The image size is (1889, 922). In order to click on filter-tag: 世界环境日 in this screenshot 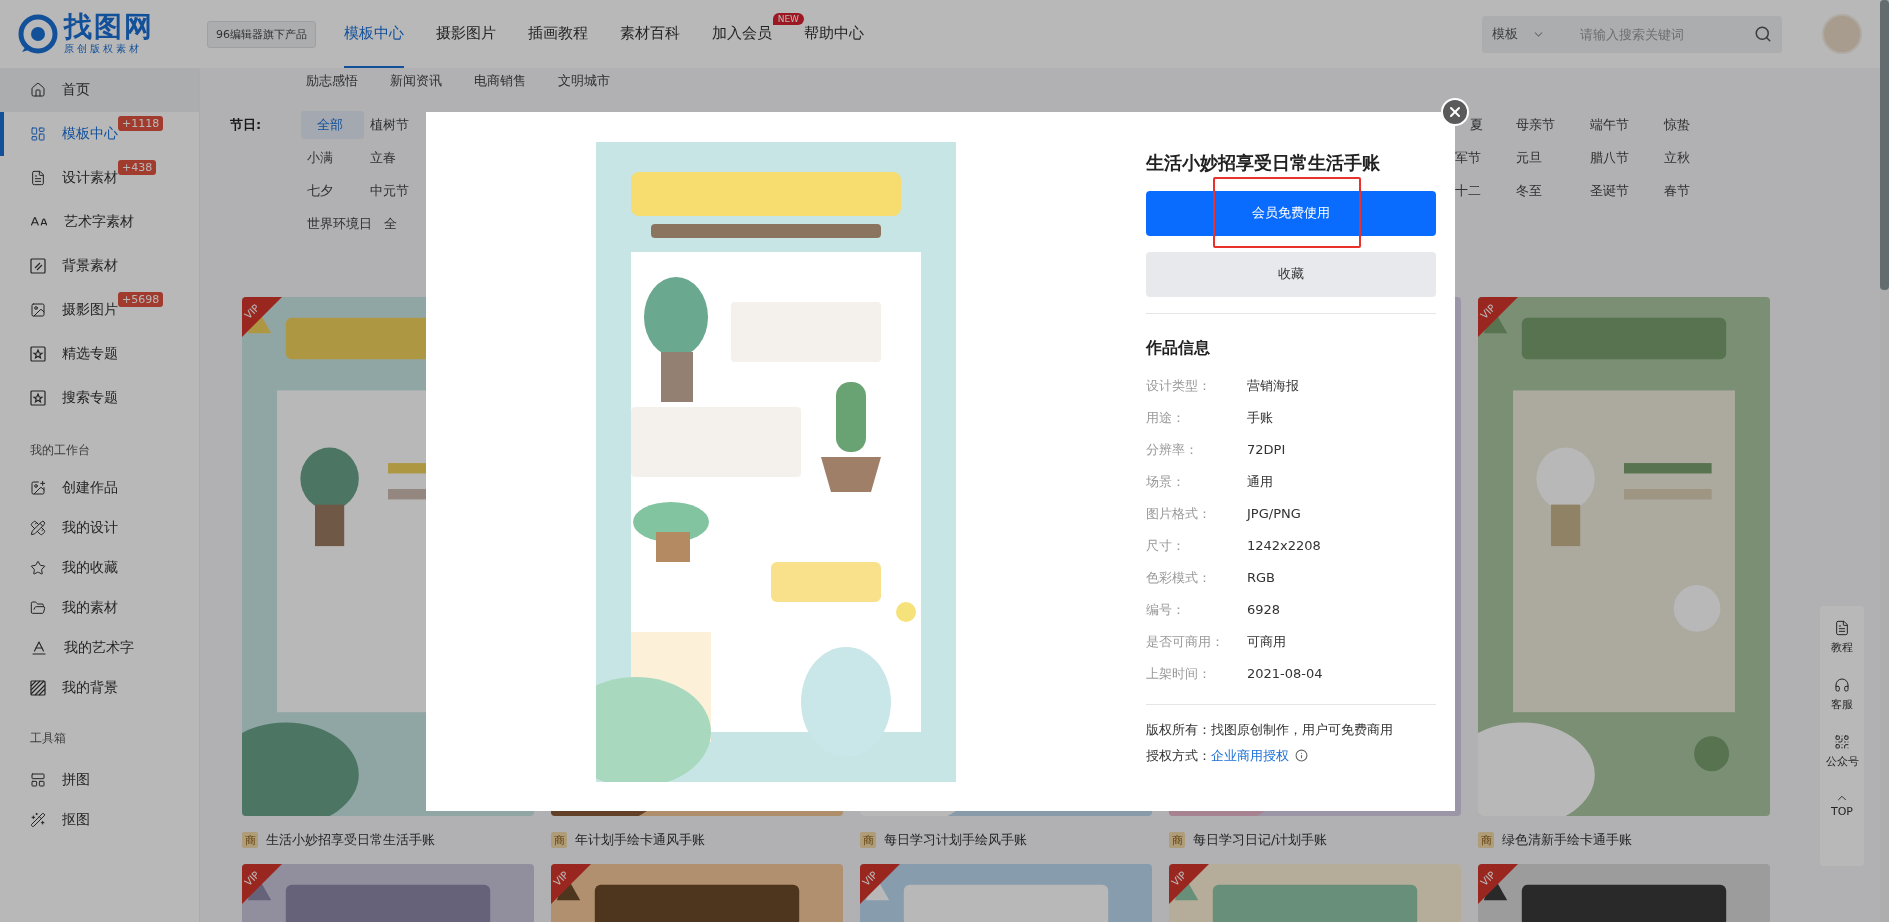, I will do `click(339, 224)`.